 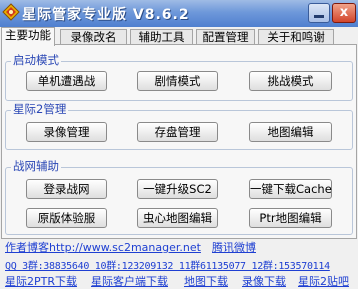 What do you see at coordinates (66, 218) in the screenshot?
I see `original-test-server-button: 原版体验服` at bounding box center [66, 218].